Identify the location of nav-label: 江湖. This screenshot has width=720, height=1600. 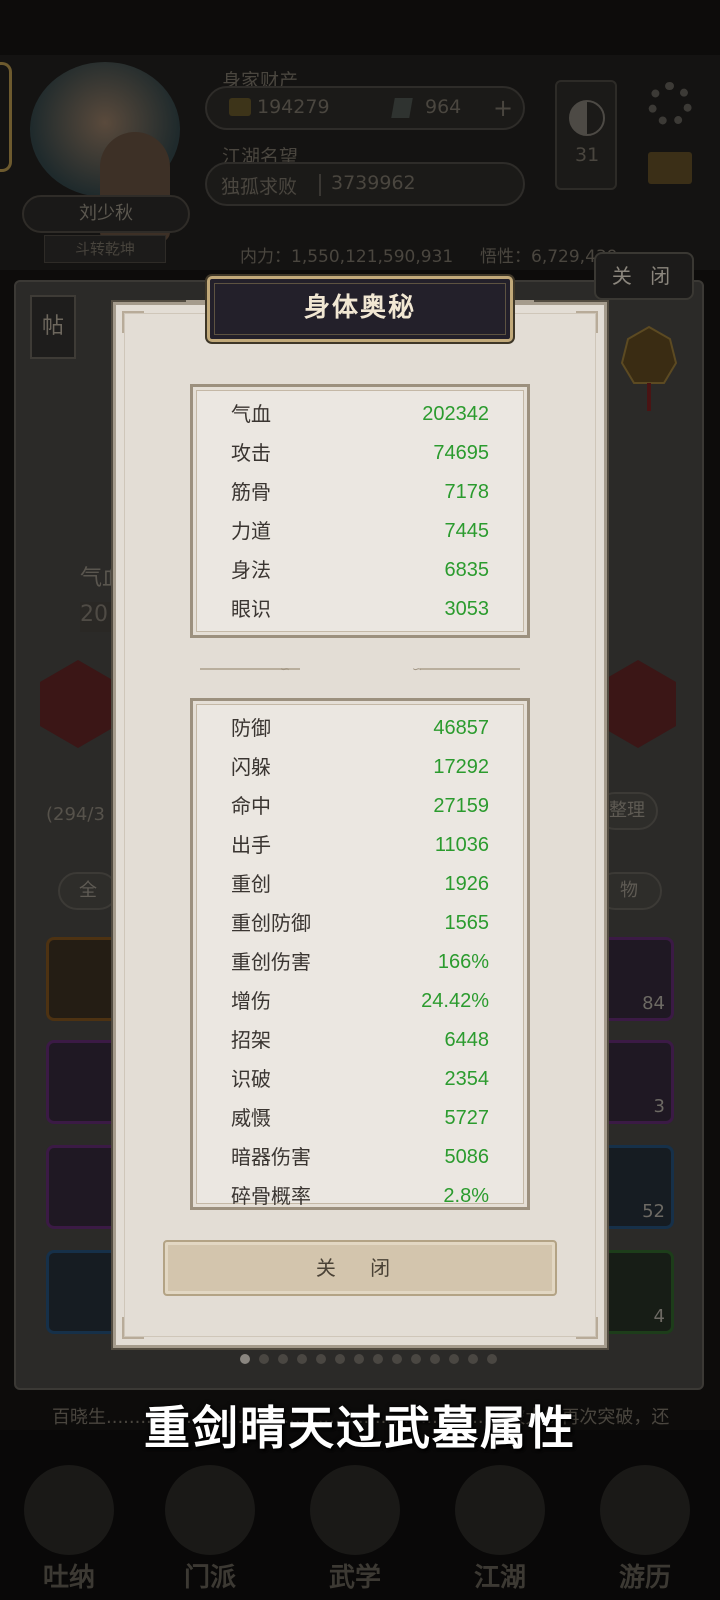
(499, 1578).